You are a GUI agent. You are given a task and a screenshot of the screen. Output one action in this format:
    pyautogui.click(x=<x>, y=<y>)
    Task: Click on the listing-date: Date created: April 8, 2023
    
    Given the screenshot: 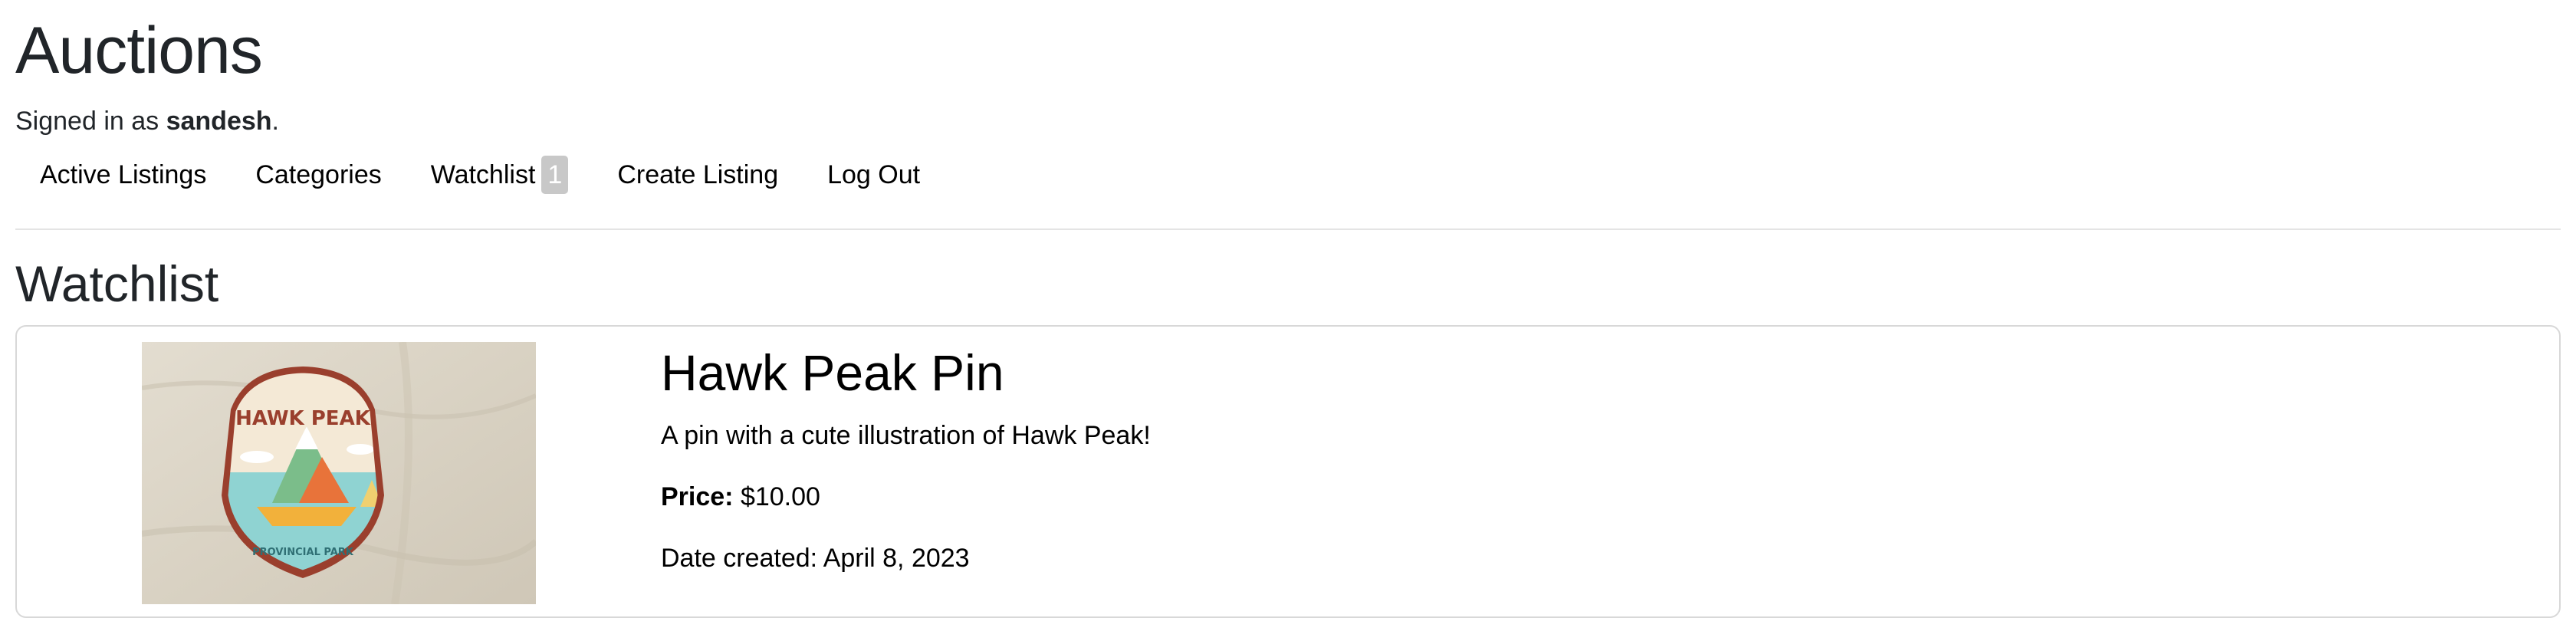 What is the action you would take?
    pyautogui.click(x=906, y=558)
    